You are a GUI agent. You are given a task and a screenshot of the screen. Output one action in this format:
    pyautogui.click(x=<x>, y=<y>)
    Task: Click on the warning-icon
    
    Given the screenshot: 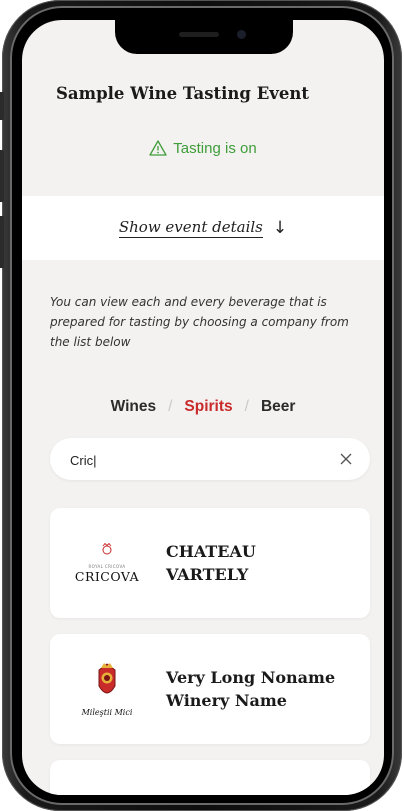 What is the action you would take?
    pyautogui.click(x=158, y=148)
    